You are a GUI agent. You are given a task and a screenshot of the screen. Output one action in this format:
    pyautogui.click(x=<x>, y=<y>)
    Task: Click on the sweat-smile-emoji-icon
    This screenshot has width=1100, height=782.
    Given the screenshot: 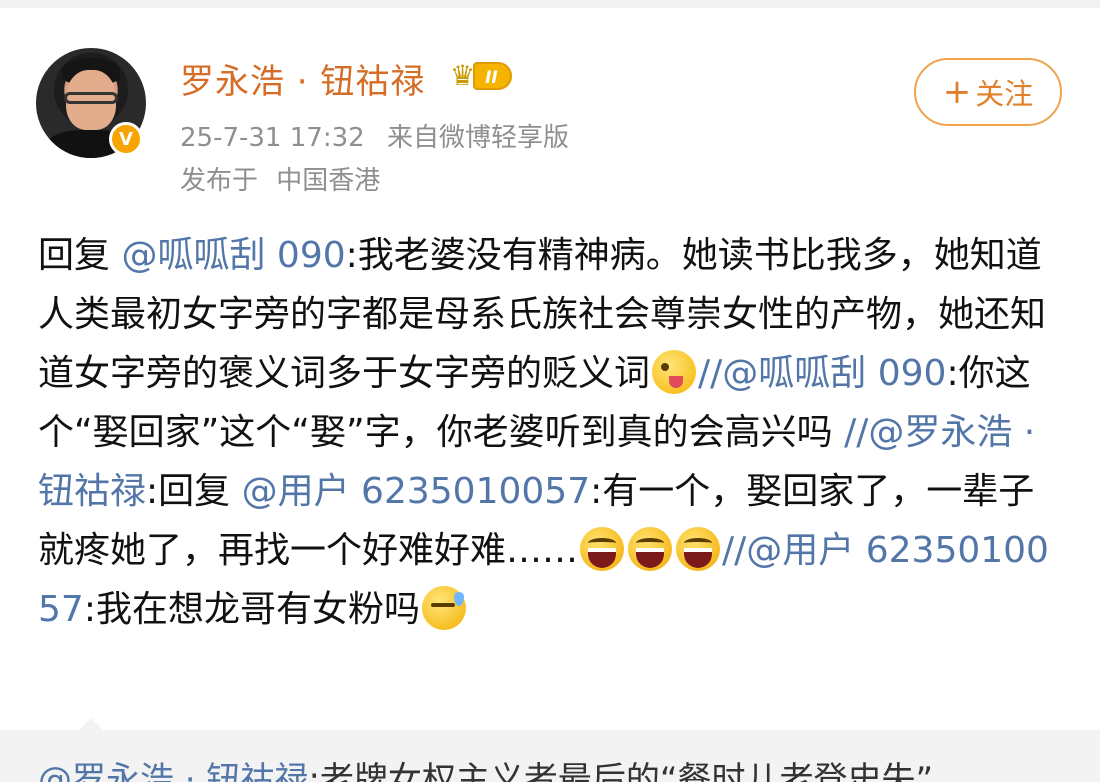 What is the action you would take?
    pyautogui.click(x=443, y=608)
    